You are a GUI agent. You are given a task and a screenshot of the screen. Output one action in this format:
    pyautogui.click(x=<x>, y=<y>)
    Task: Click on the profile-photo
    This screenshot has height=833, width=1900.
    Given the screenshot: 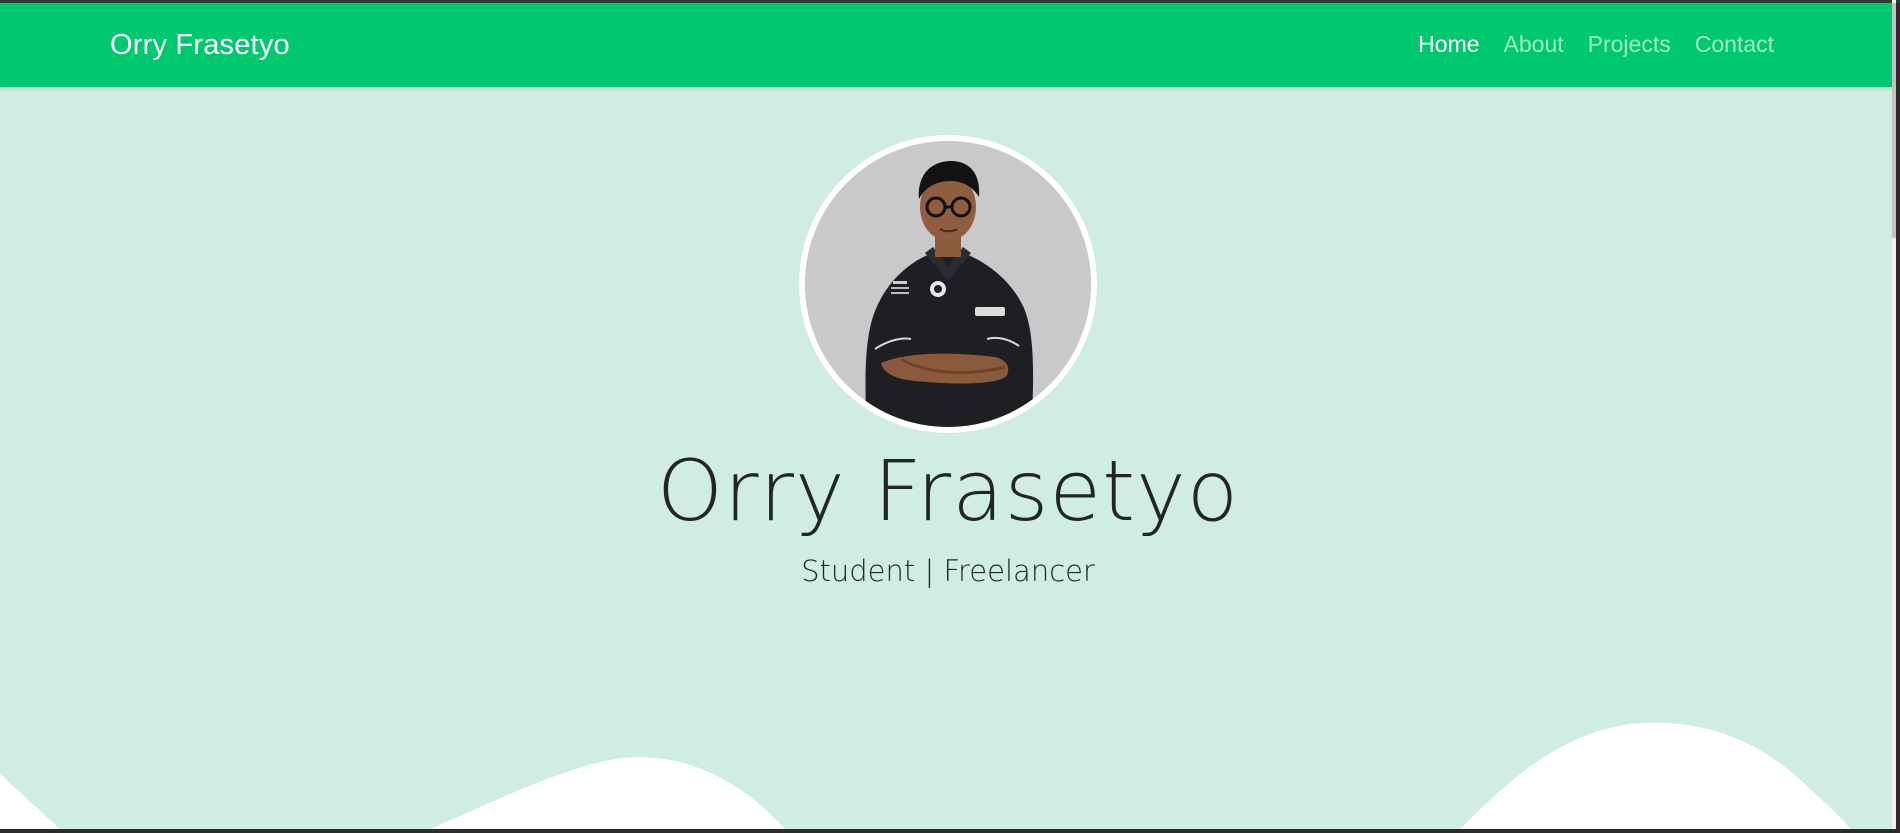 What is the action you would take?
    pyautogui.click(x=948, y=284)
    